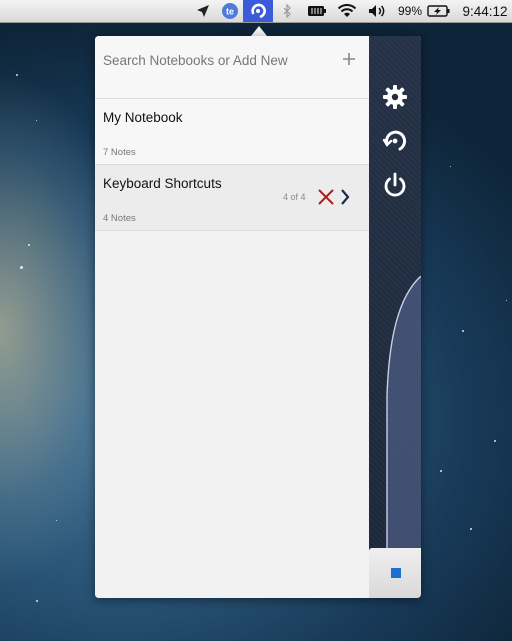 The image size is (512, 641). Describe the element at coordinates (347, 11) in the screenshot. I see `wifi-icon` at that location.